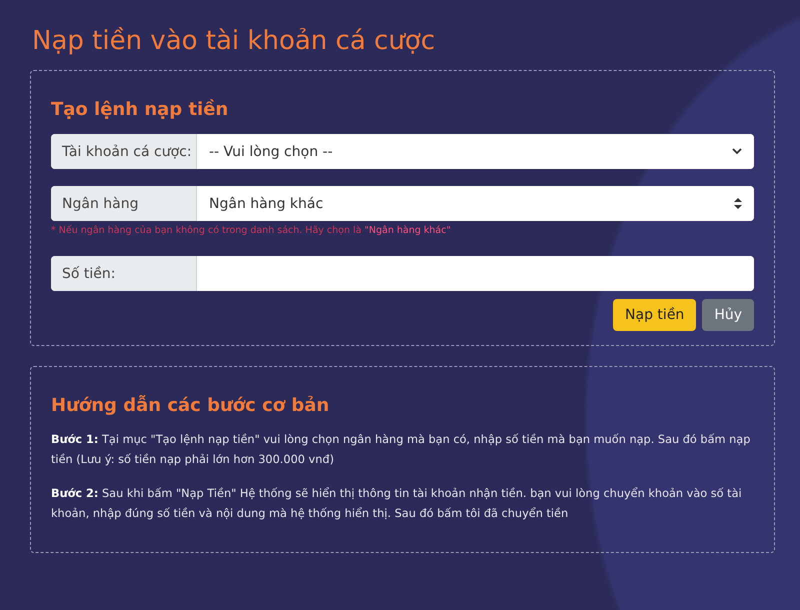  Describe the element at coordinates (397, 504) in the screenshot. I see `step-text: Bước 2: Sau khi bấm "Nạp Tiền" Hệ thống sẽ hiển thị thông tin tài khoản nhận tiền. bạn vui lòng chuyển khoản vào số tài khoản, nhập đúng số tiền và nội dung mà hệ thống hiển thị. Sau đó bấm tôi đã chuyển tiền` at that location.